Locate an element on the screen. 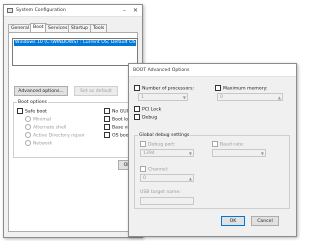 This screenshot has width=320, height=241. debug-label: Debug is located at coordinates (150, 118).